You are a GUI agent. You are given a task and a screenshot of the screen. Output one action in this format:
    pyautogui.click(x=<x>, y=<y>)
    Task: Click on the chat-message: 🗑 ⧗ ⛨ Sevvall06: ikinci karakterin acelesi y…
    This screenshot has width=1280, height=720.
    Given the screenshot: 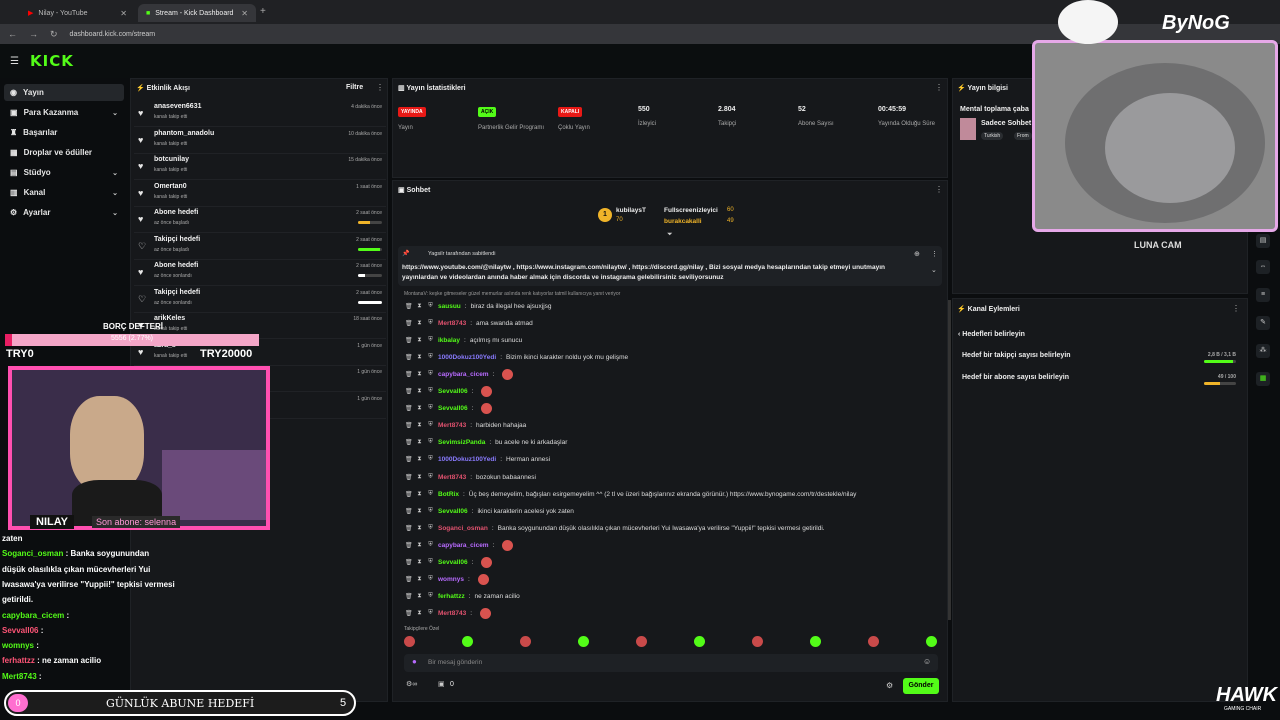 What is the action you would take?
    pyautogui.click(x=675, y=511)
    